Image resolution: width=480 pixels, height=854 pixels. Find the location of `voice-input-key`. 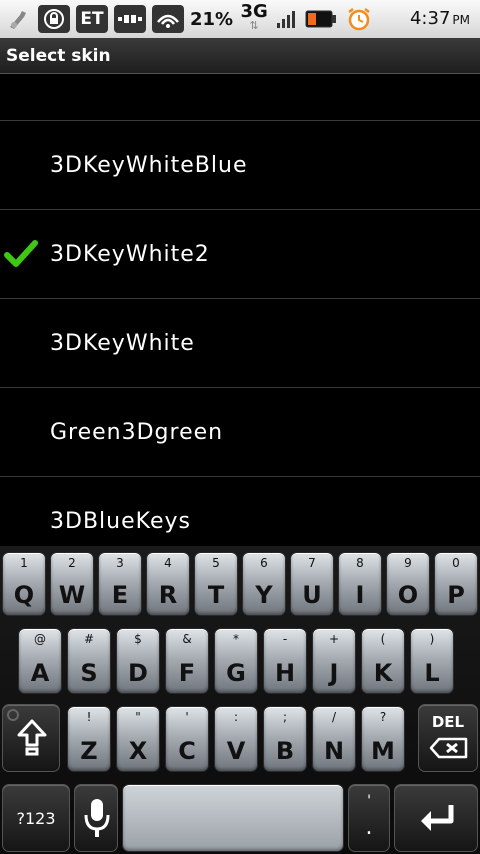

voice-input-key is located at coordinates (96, 818).